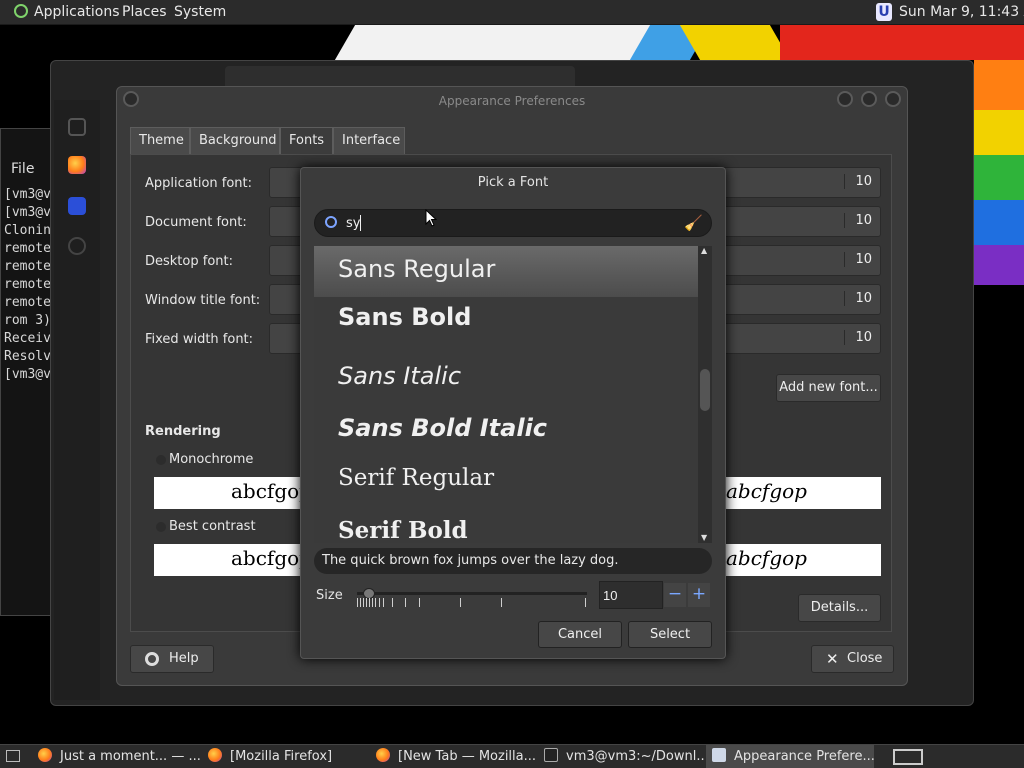 The width and height of the screenshot is (1024, 768). Describe the element at coordinates (506, 271) in the screenshot. I see `font-list-item-selected: Sans Regular` at that location.